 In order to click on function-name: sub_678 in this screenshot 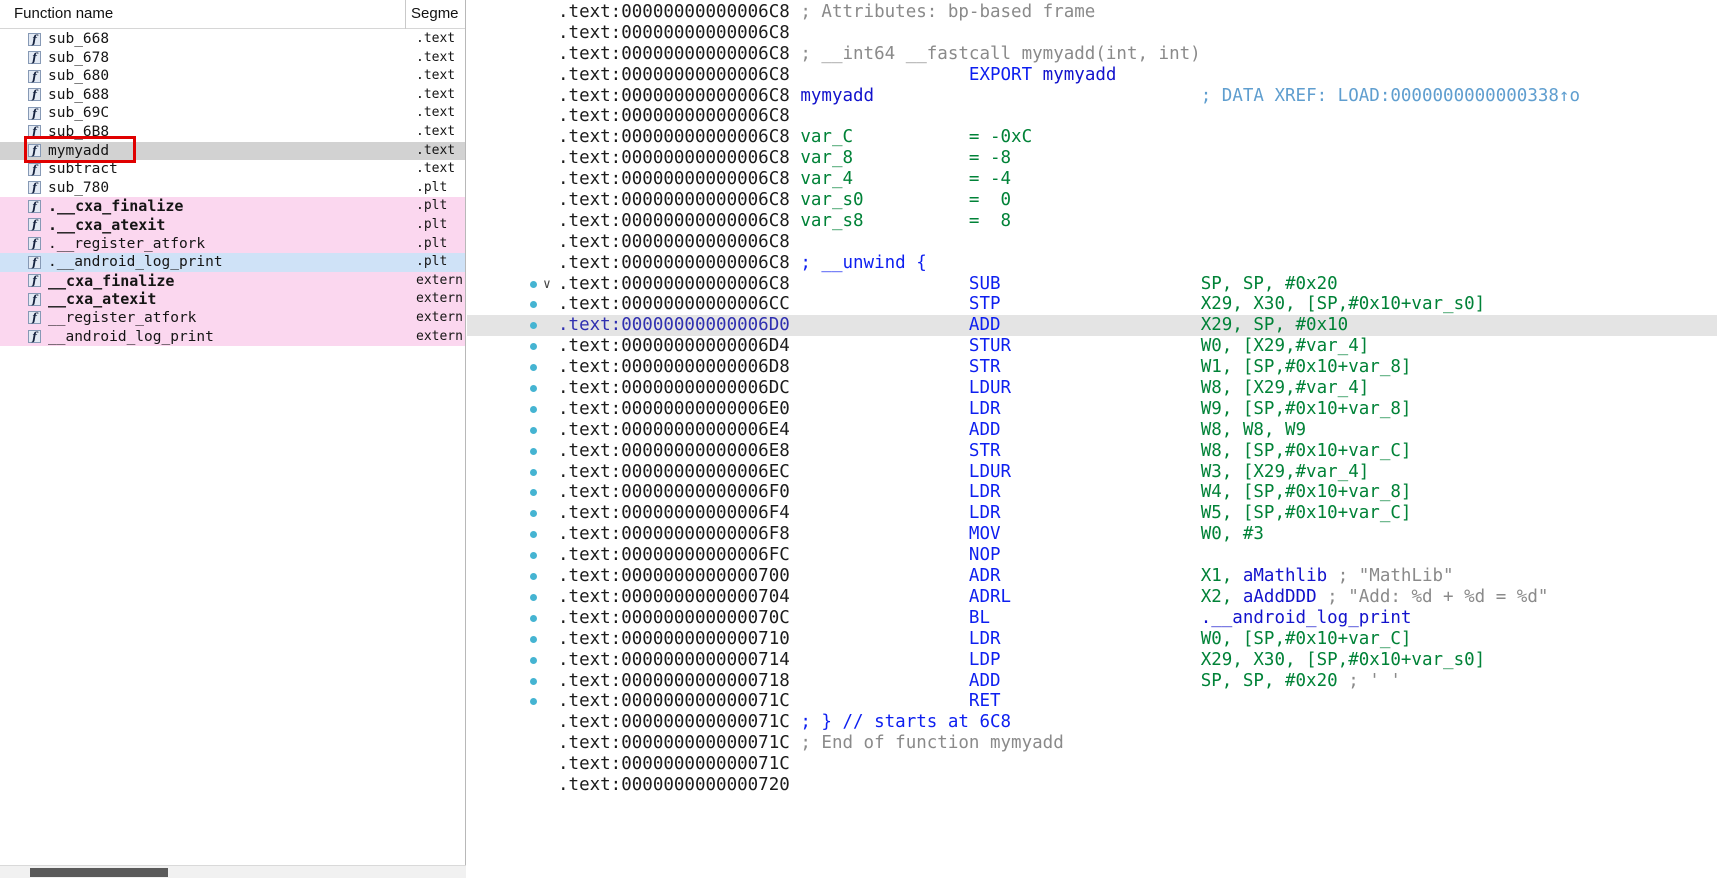, I will do `click(79, 57)`.